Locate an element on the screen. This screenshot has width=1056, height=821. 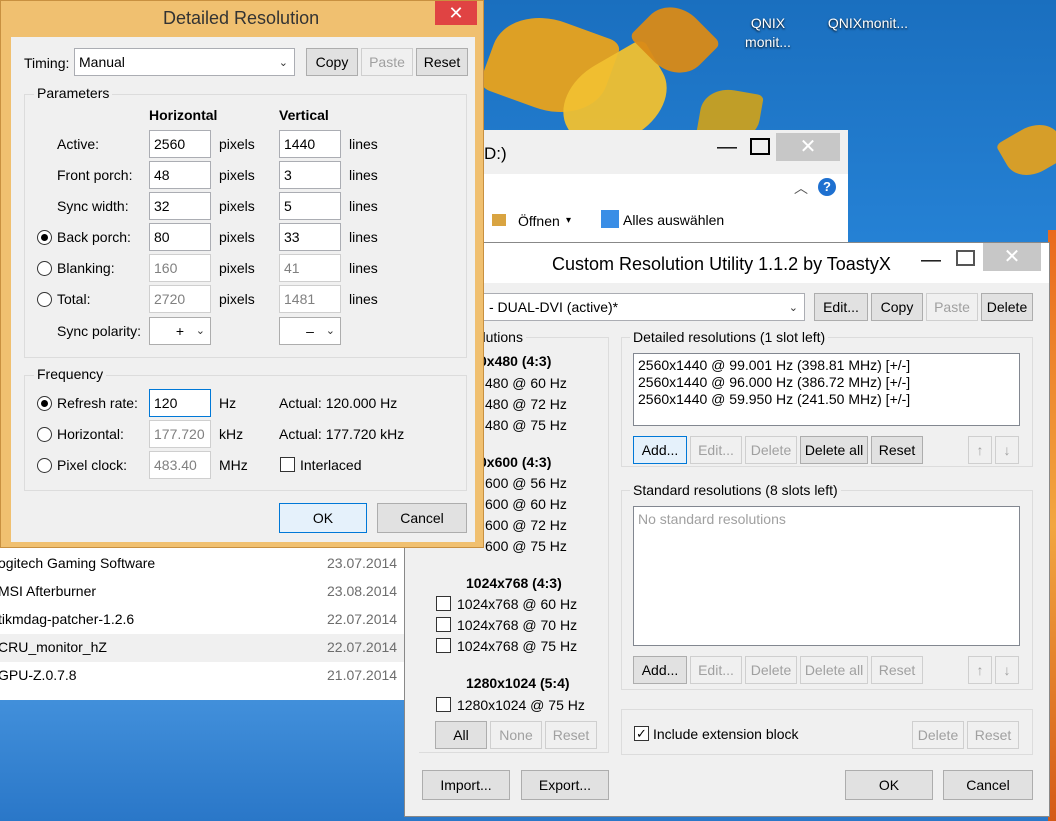
established-item: 600 @ 60 Hz is located at coordinates (526, 504).